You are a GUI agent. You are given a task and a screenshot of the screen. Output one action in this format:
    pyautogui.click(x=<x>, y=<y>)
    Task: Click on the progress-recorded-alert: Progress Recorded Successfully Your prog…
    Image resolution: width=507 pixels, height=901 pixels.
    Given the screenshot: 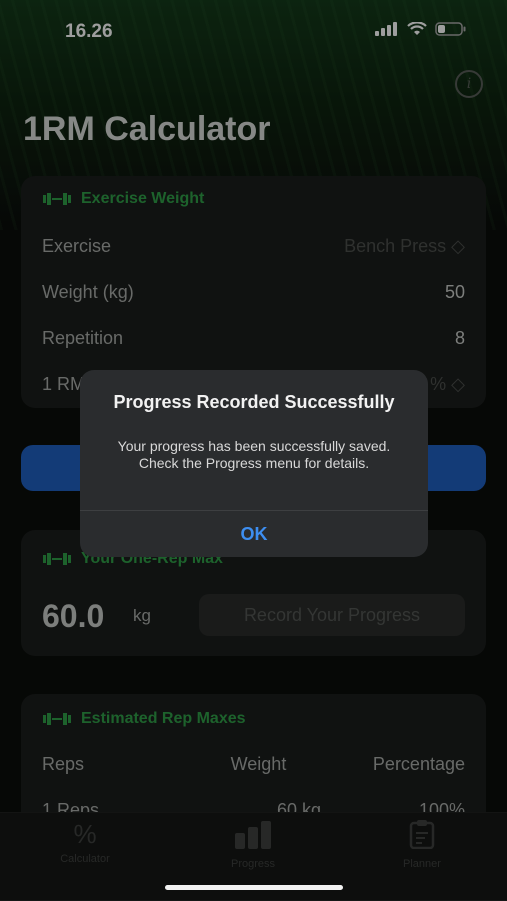 What is the action you would take?
    pyautogui.click(x=254, y=463)
    